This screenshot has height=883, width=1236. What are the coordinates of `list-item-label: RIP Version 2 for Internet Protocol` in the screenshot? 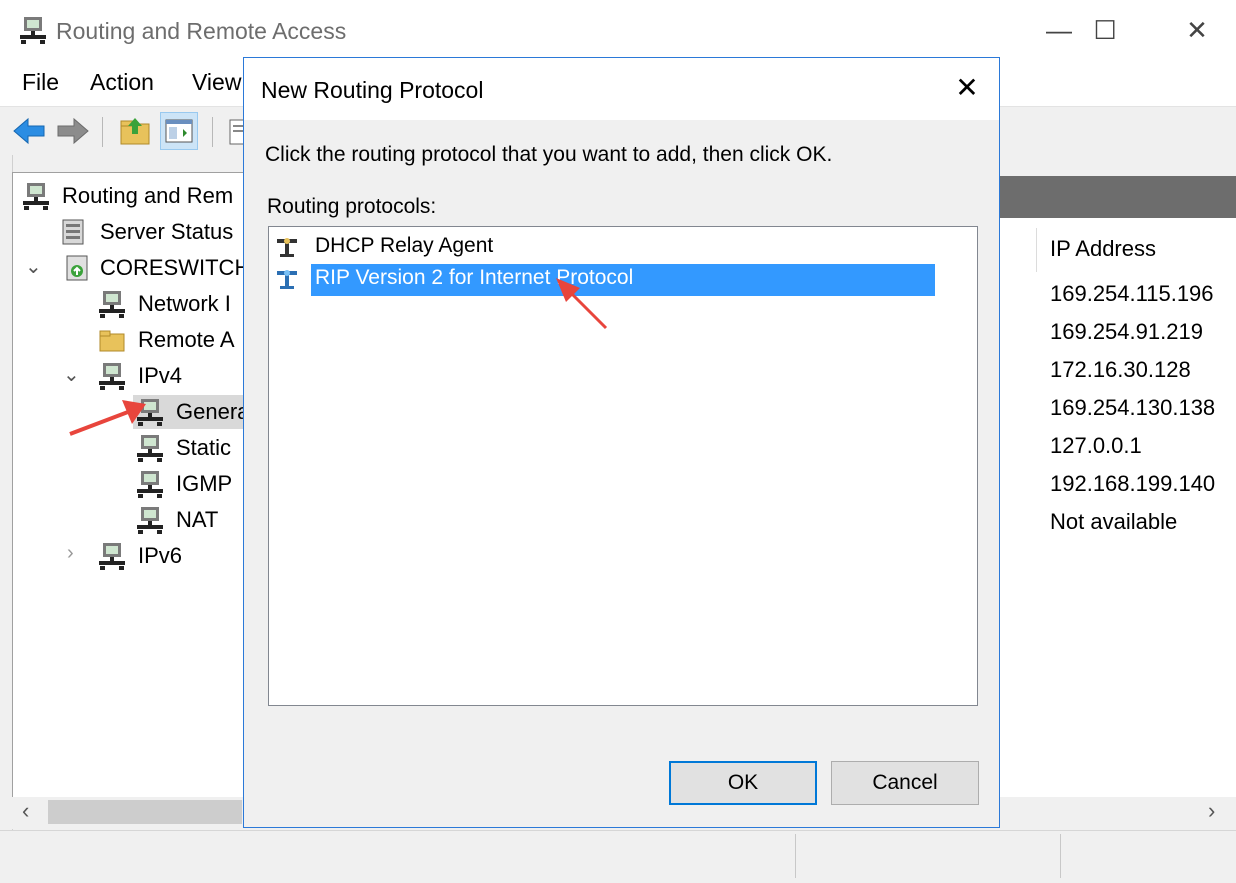 It's located at (623, 280).